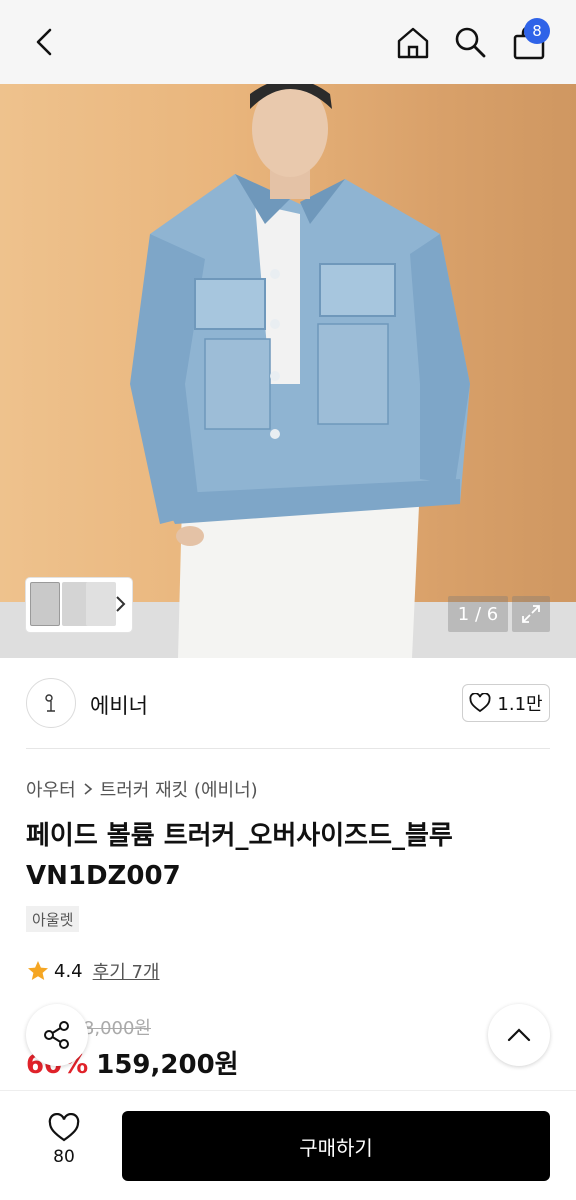  I want to click on breadcrumb-item-subcategory: 트러커 재킷 (에비너), so click(179, 789).